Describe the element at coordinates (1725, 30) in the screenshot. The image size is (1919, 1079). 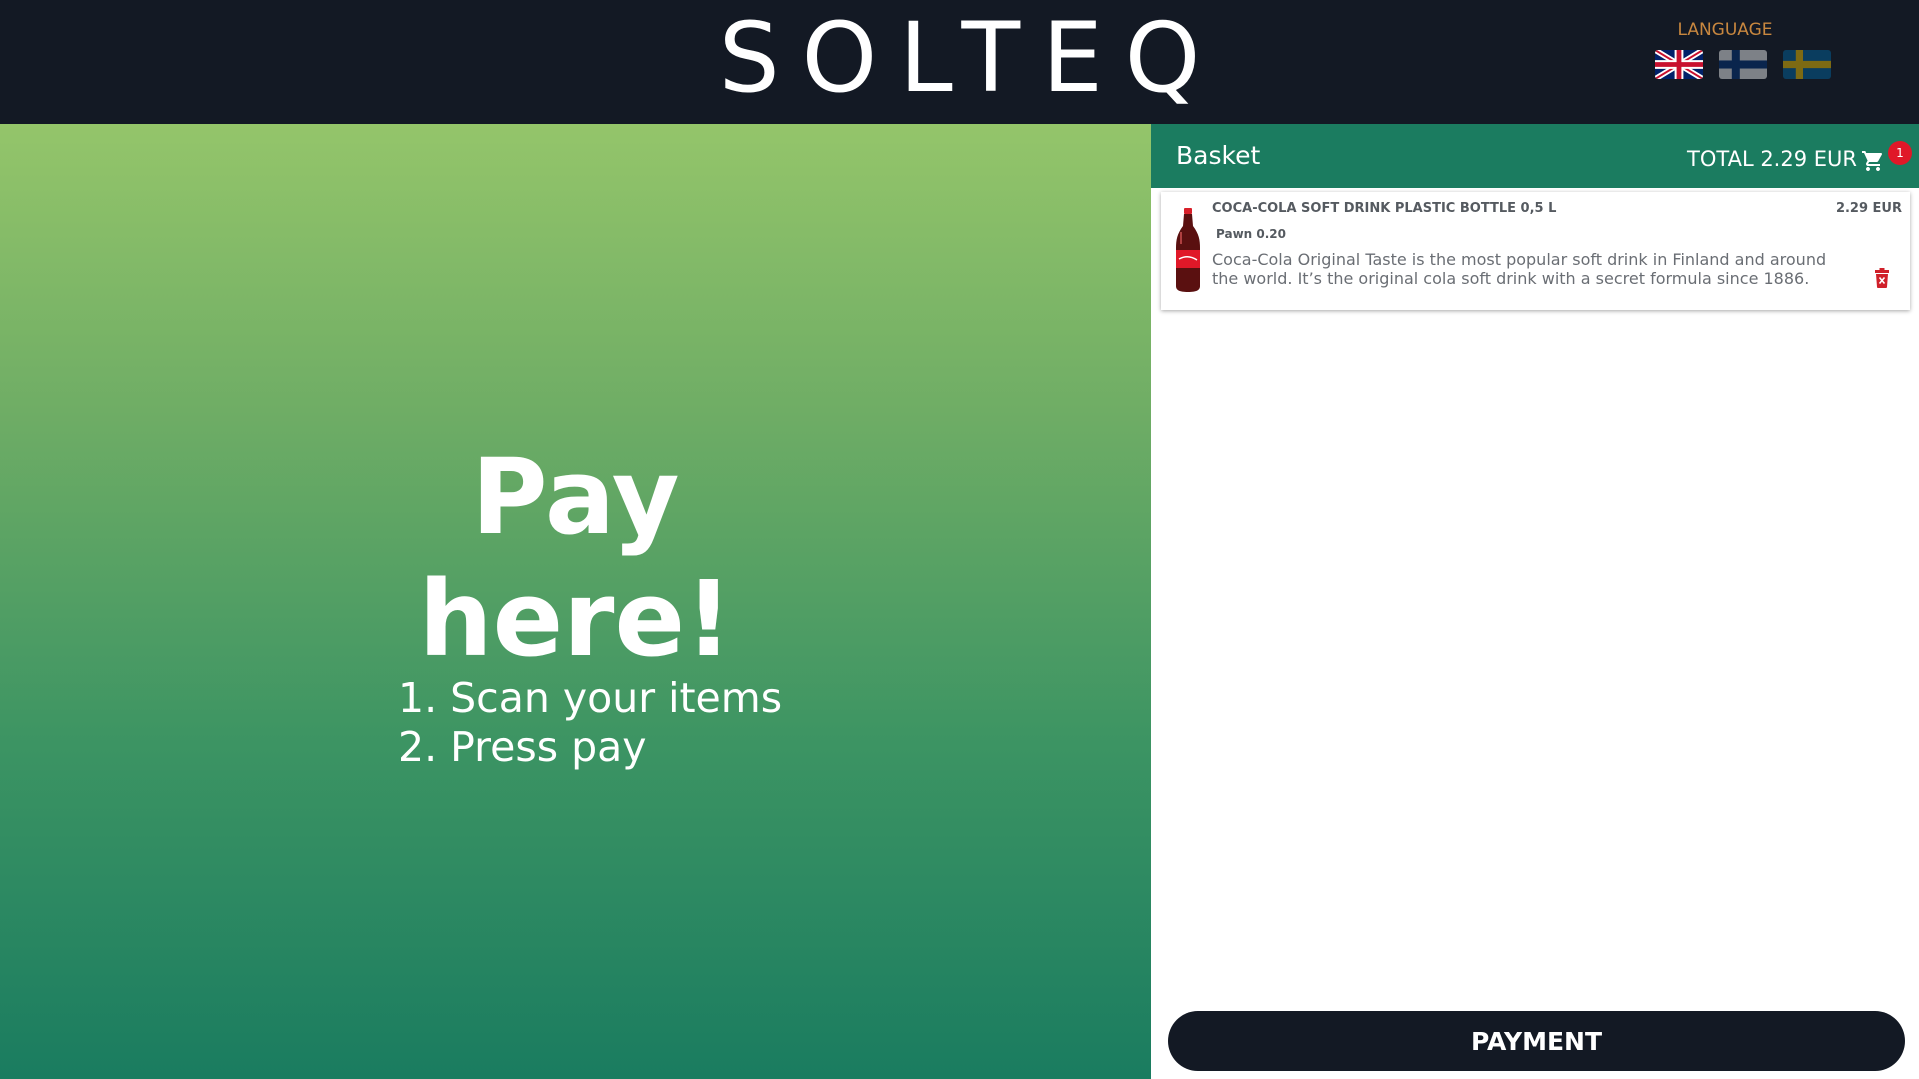
I see `language-label: LANGUAGE` at that location.